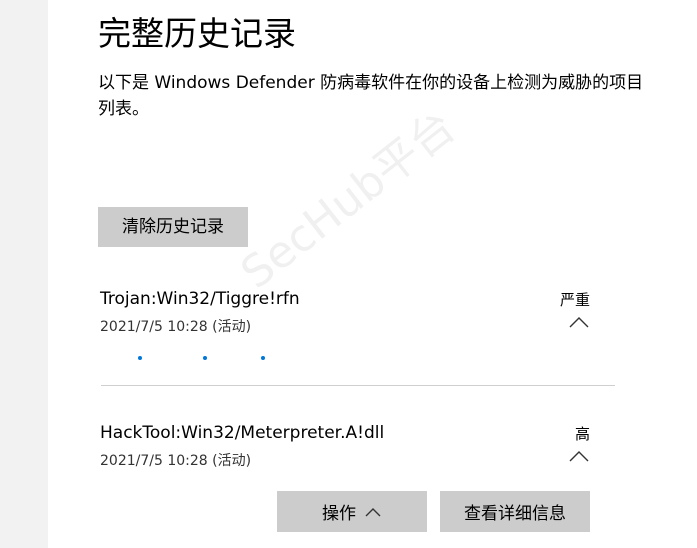 The image size is (697, 548). I want to click on actions-button-label: 操作, so click(339, 514).